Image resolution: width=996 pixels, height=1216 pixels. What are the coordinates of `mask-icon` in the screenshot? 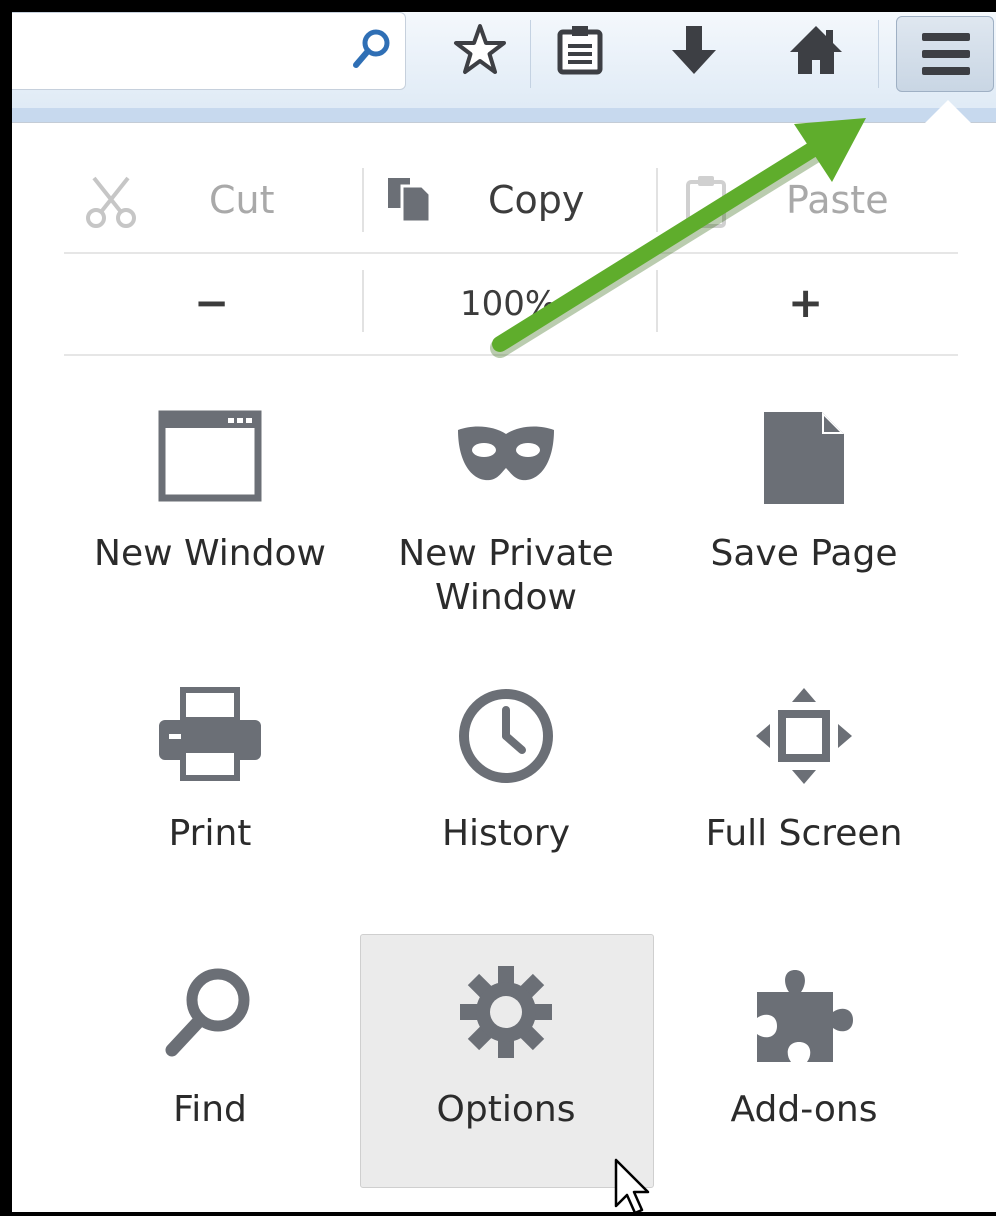 It's located at (506, 453).